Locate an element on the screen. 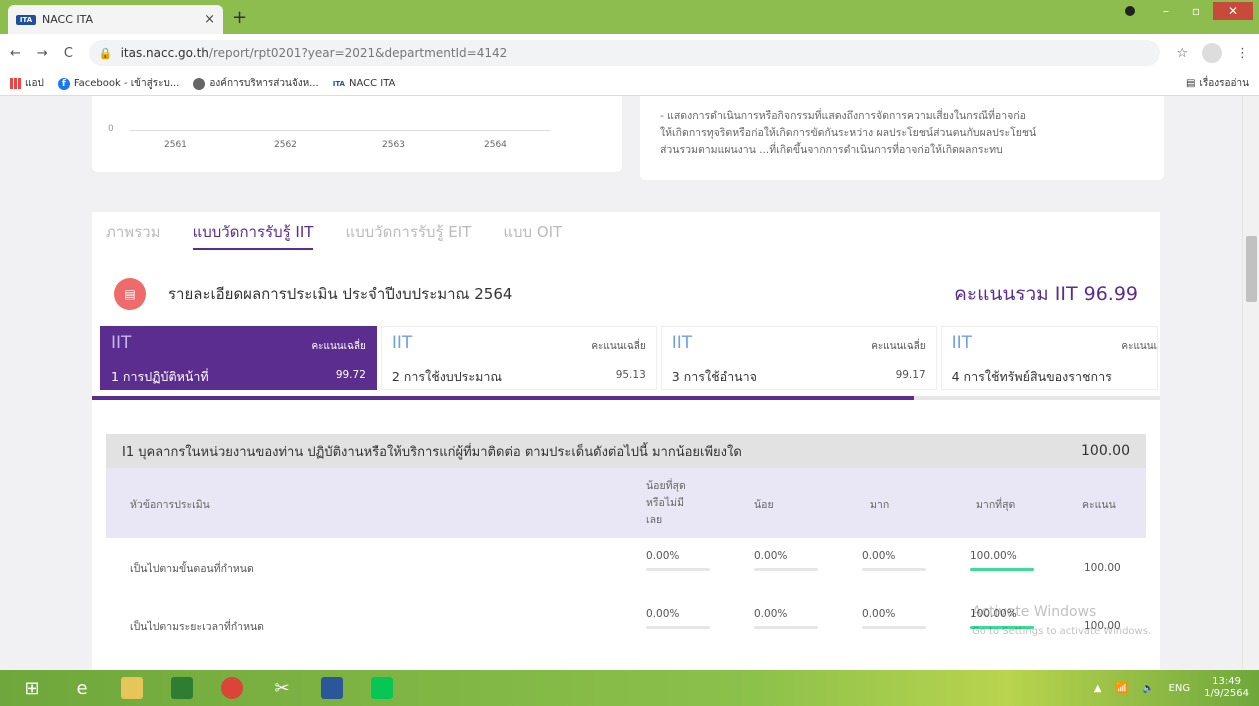  row-much: 0.00% is located at coordinates (879, 614).